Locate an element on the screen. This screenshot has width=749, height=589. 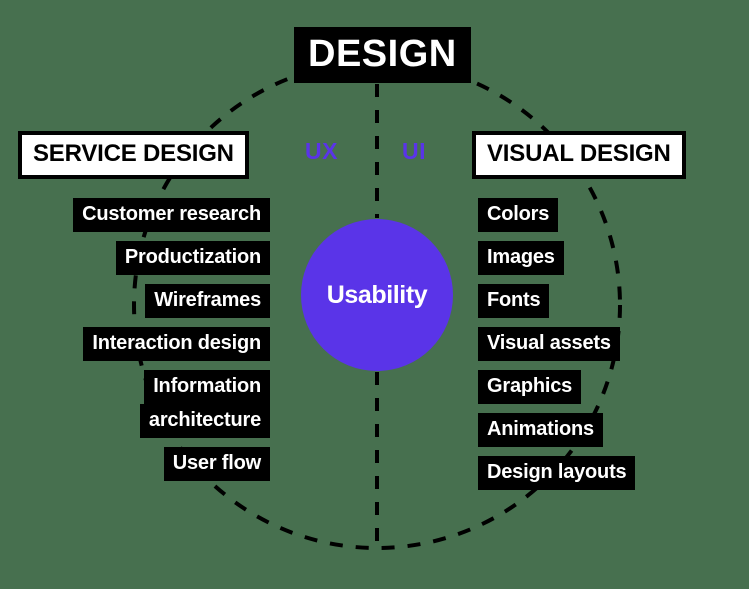
list-item: Interaction design is located at coordinates (176, 344).